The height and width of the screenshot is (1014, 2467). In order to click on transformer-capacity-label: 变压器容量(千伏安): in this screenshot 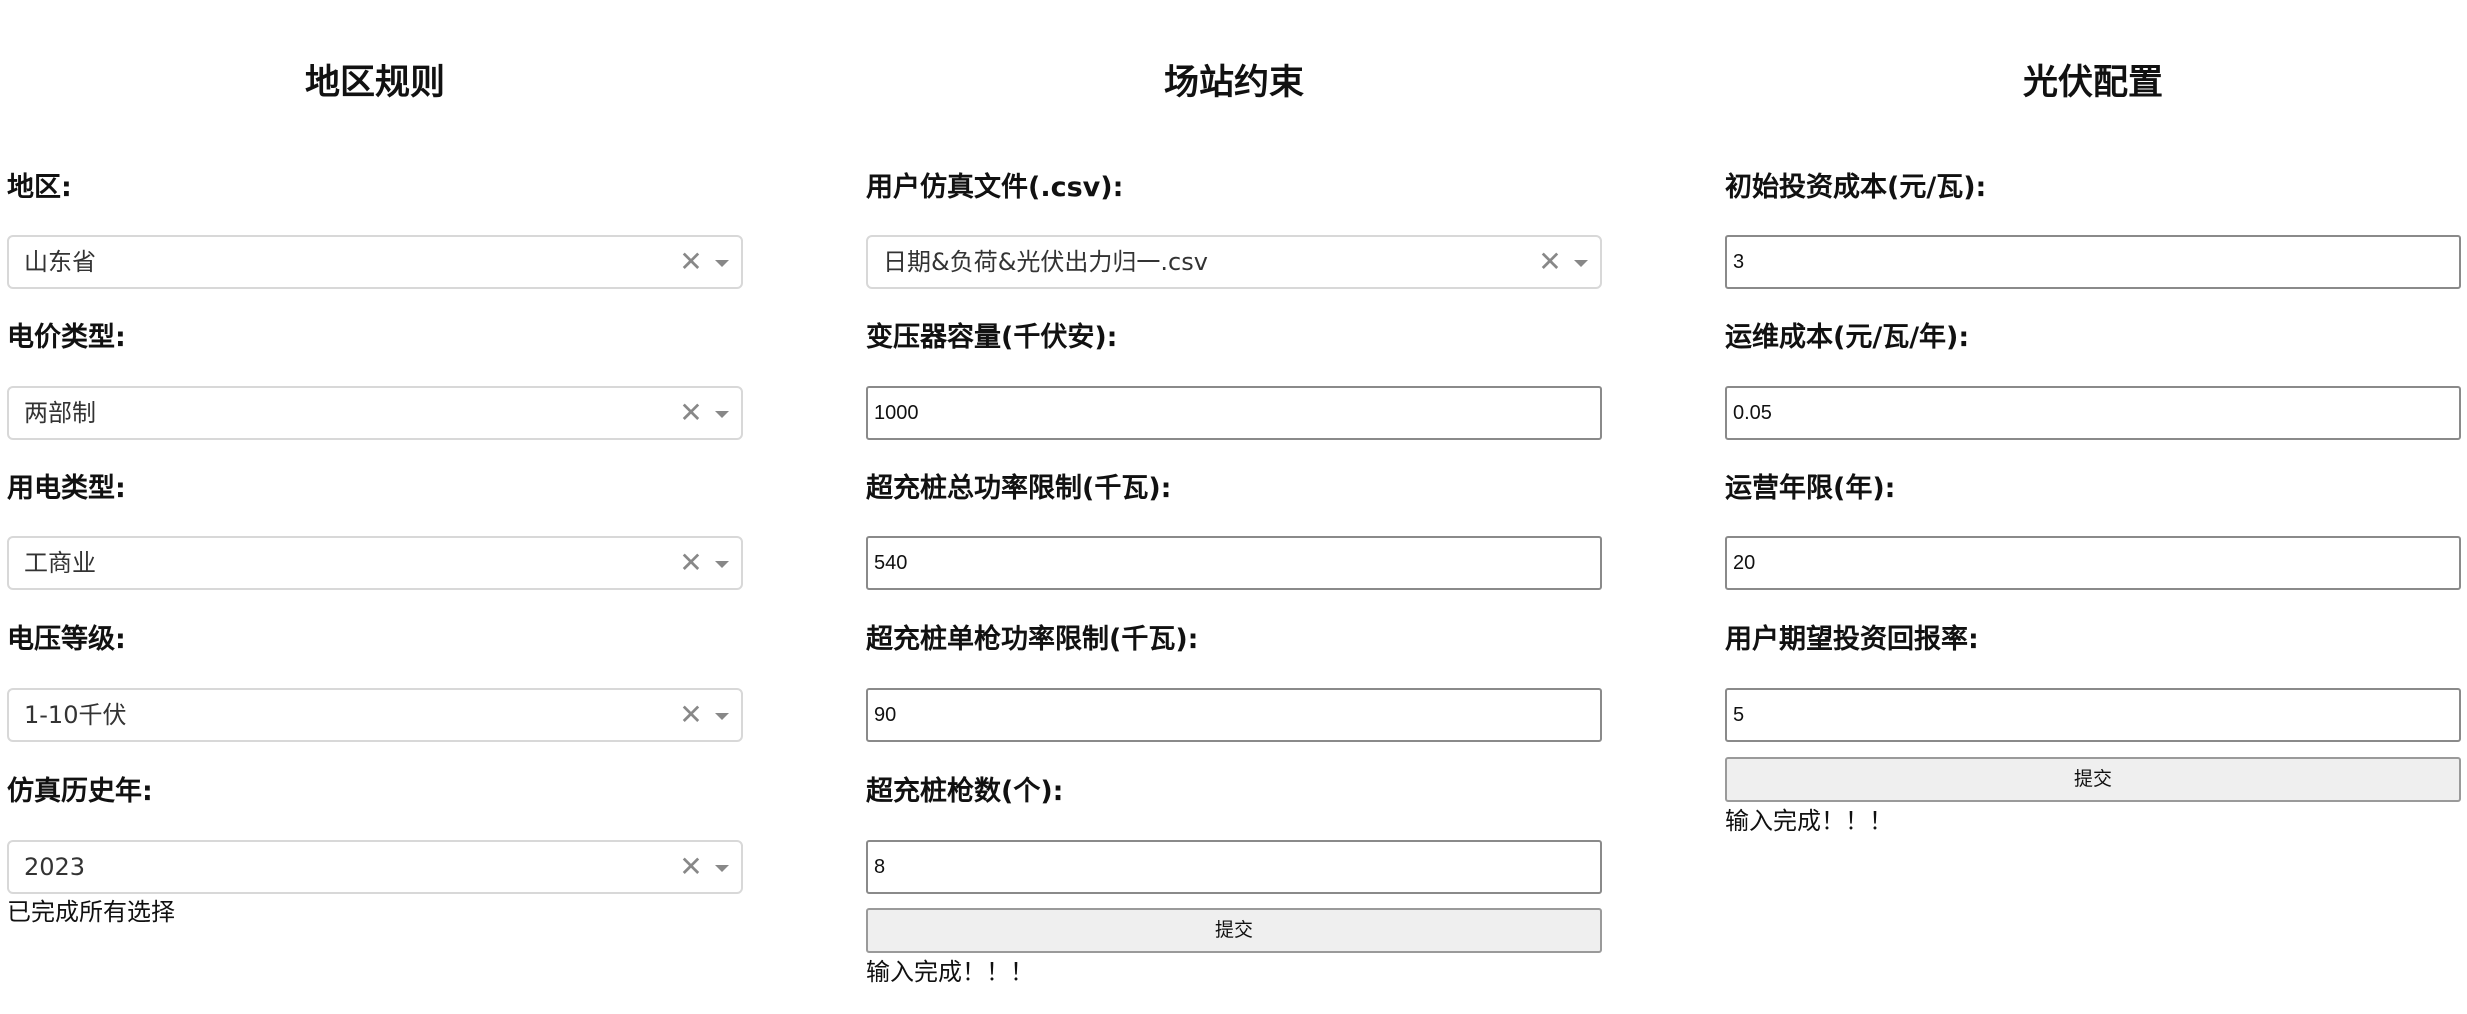, I will do `click(992, 337)`.